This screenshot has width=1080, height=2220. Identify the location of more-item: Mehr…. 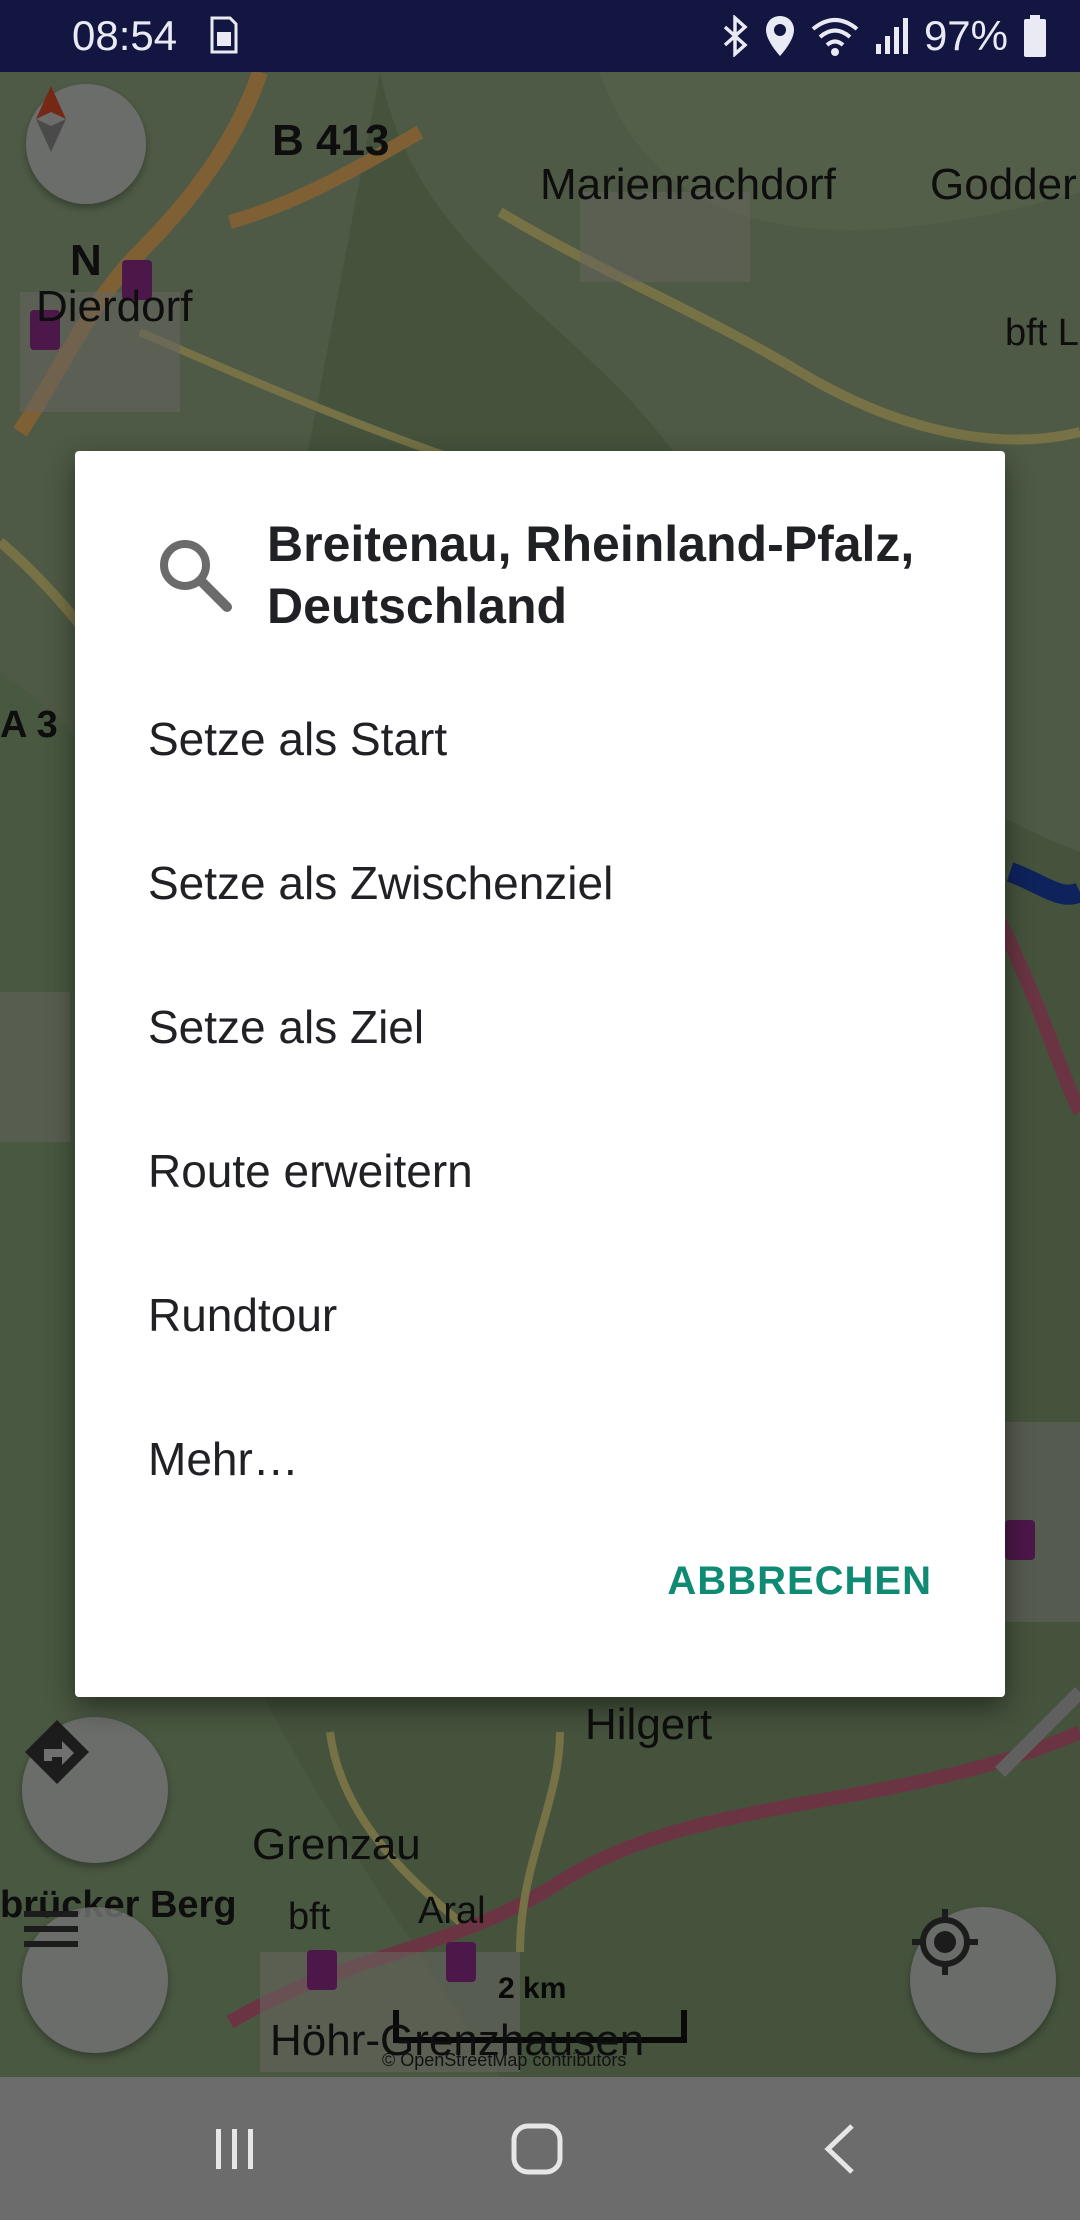
(538, 1459).